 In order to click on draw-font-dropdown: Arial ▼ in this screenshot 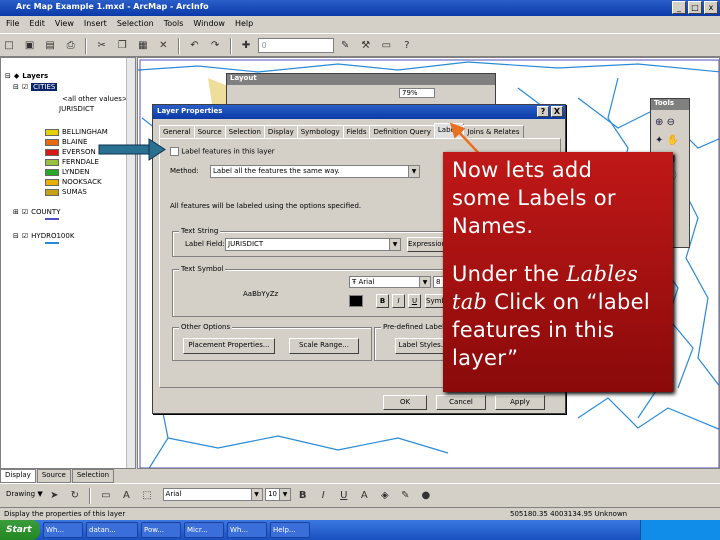, I will do `click(212, 494)`.